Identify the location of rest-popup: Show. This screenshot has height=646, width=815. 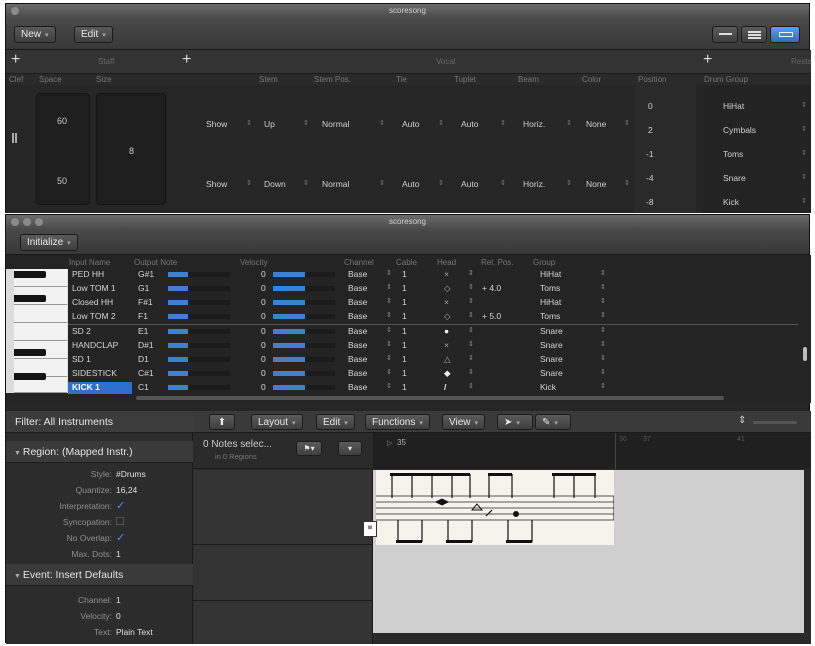
(216, 184).